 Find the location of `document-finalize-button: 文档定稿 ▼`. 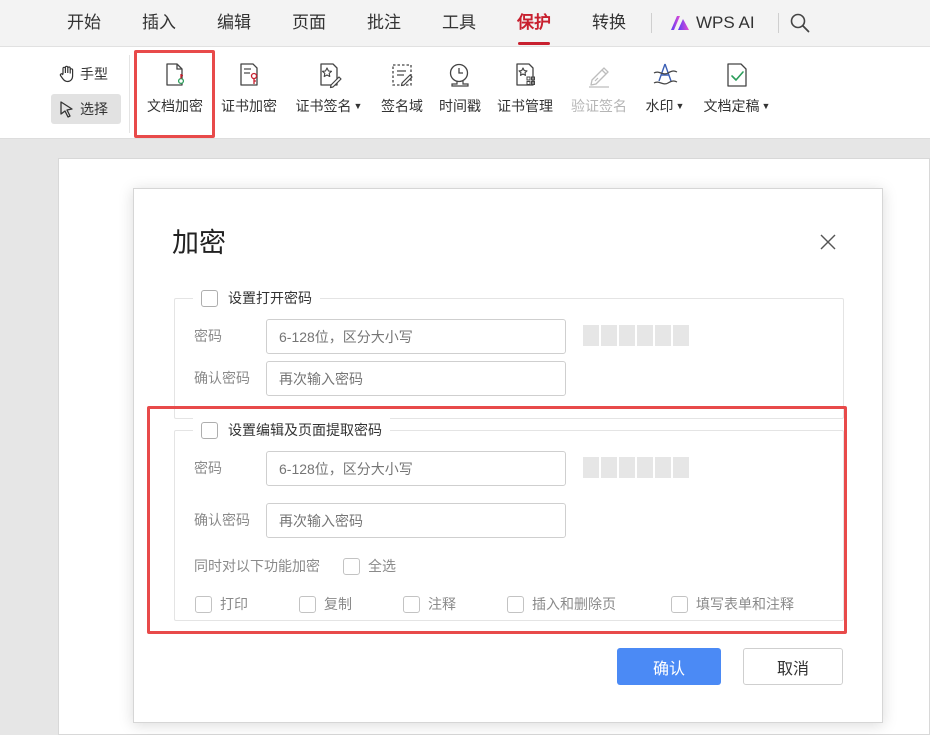

document-finalize-button: 文档定稿 ▼ is located at coordinates (737, 91).